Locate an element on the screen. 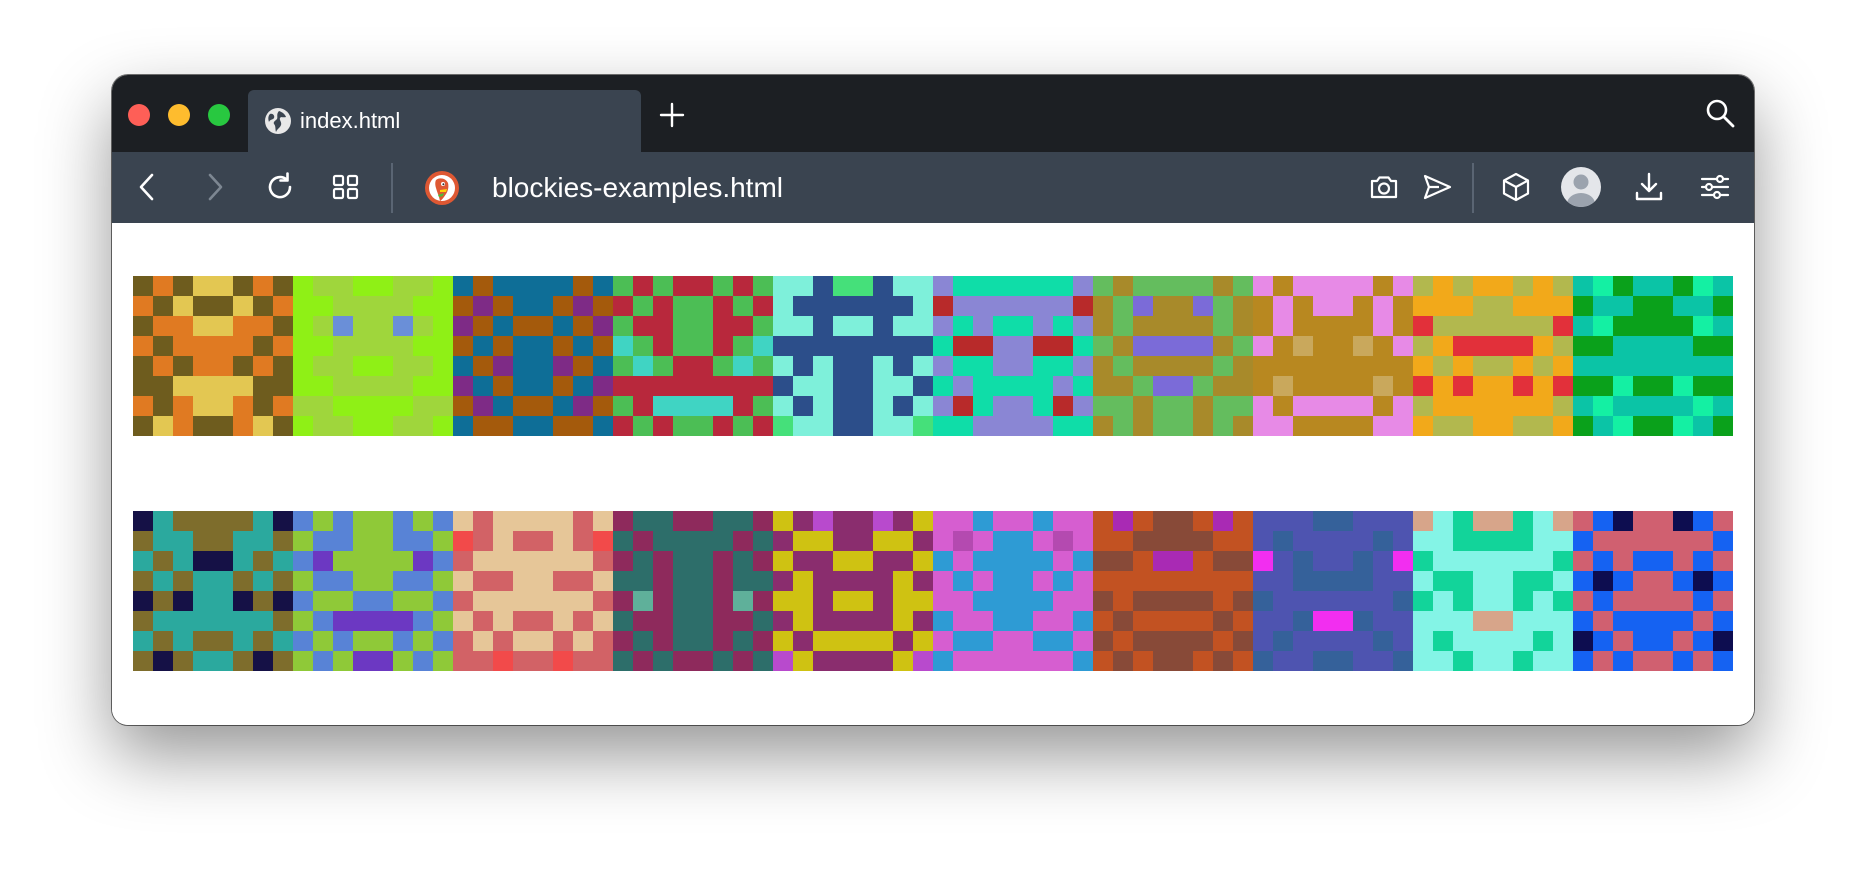  toolbar-divider-right is located at coordinates (1473, 188).